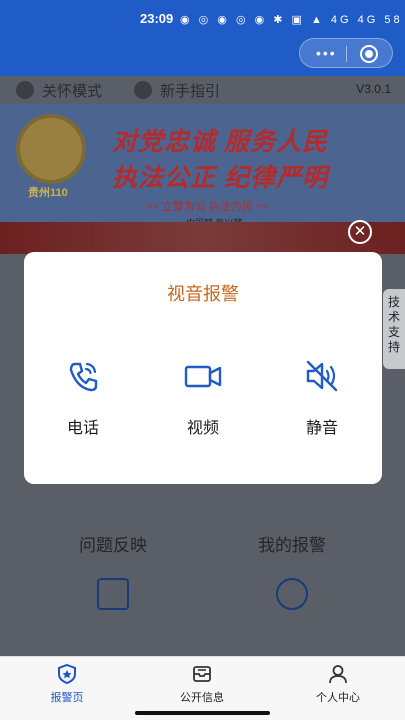 This screenshot has height=720, width=405. Describe the element at coordinates (338, 698) in the screenshot. I see `tab-personal-center-label: 个人中心` at that location.